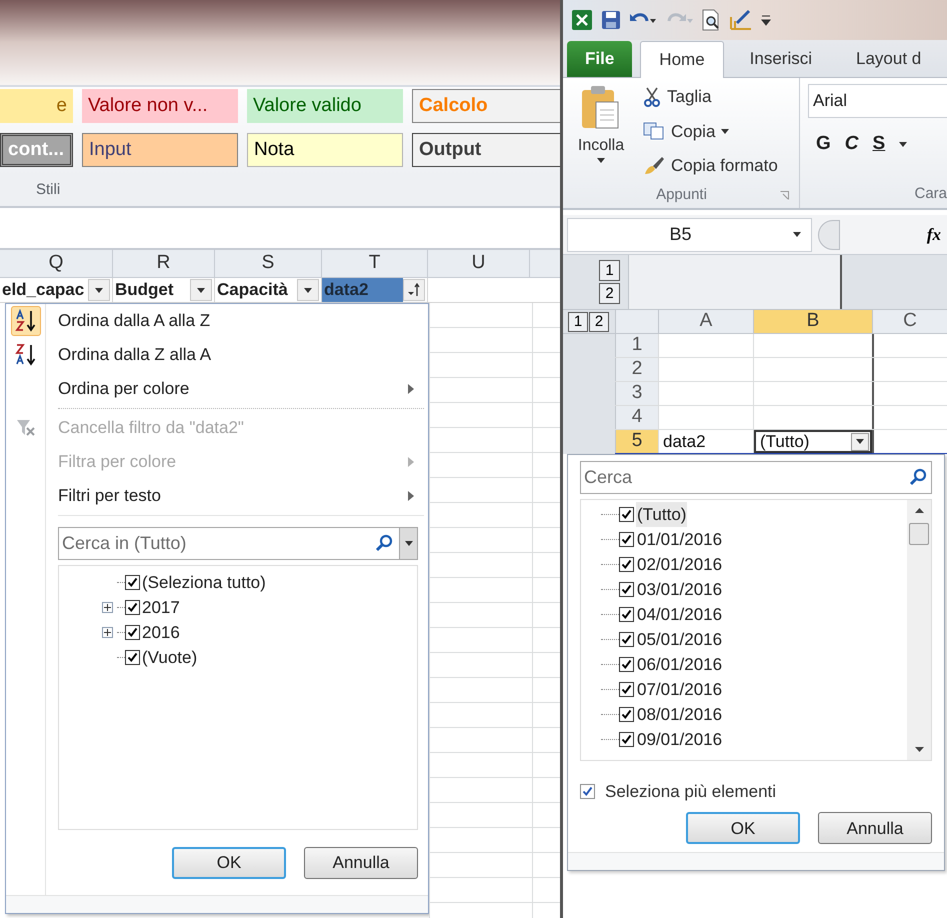  Describe the element at coordinates (636, 369) in the screenshot. I see `row-header: 2` at that location.